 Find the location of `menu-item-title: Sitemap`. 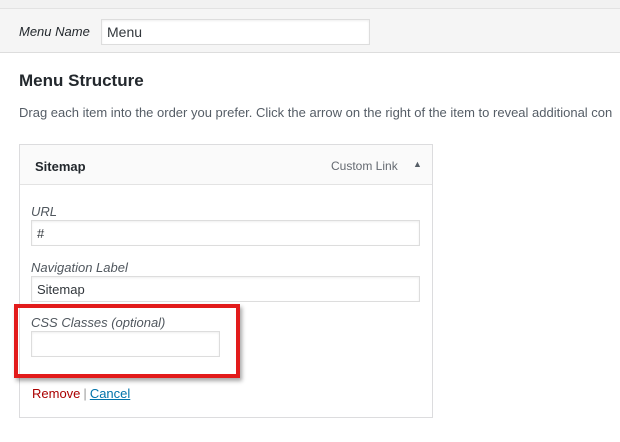

menu-item-title: Sitemap is located at coordinates (60, 166).